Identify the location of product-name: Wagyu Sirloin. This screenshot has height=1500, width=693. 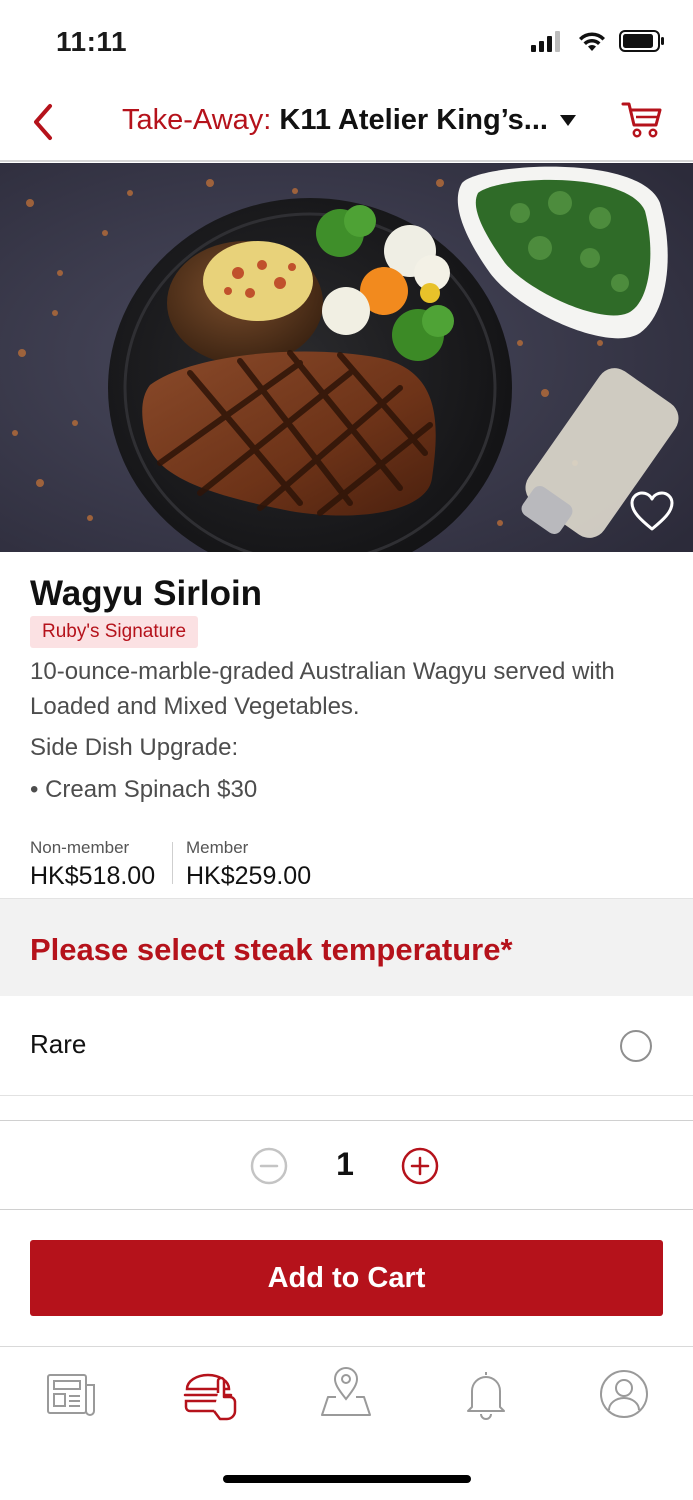
(146, 593).